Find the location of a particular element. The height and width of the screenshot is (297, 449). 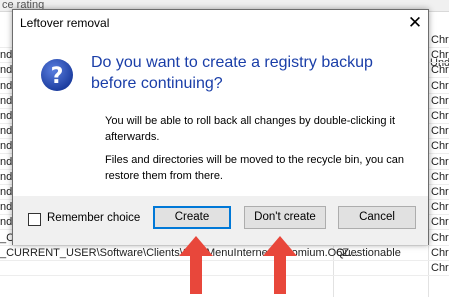

table-row: Chr is located at coordinates (224, 268).